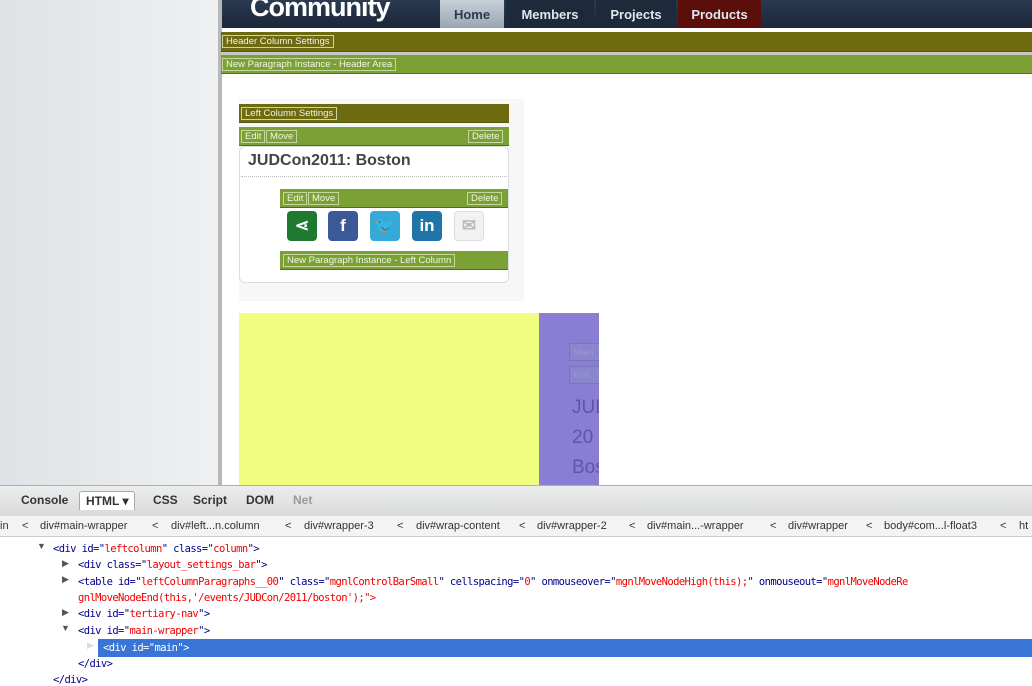 Image resolution: width=1032 pixels, height=686 pixels. What do you see at coordinates (324, 198) in the screenshot?
I see `social-move-button: Move` at bounding box center [324, 198].